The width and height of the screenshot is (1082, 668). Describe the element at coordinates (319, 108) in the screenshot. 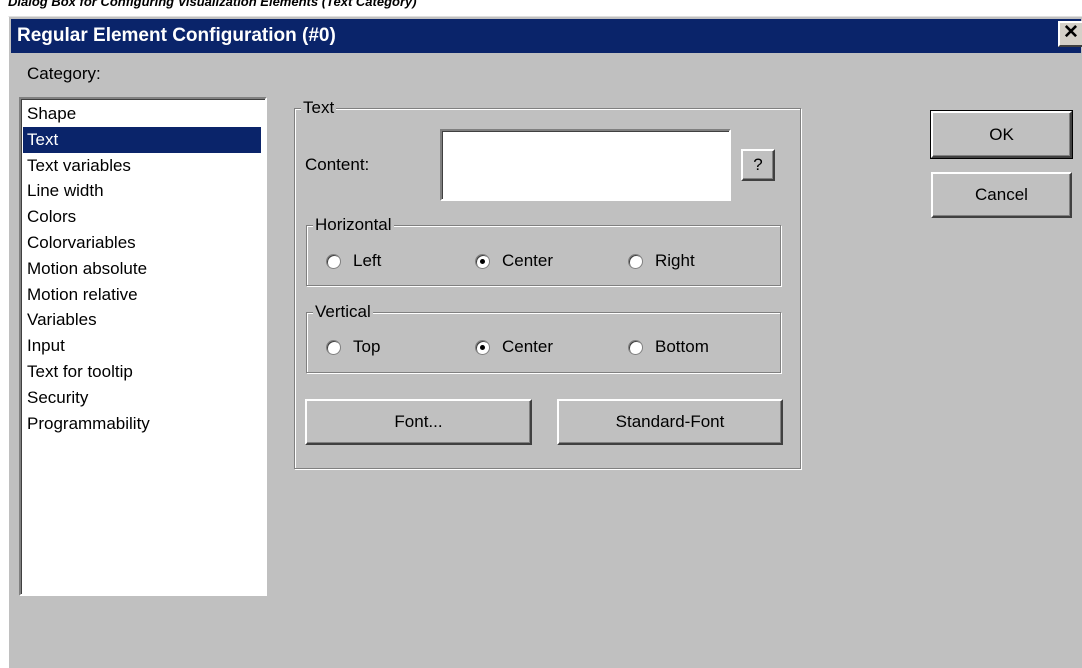

I see `text-group-title: Text` at that location.